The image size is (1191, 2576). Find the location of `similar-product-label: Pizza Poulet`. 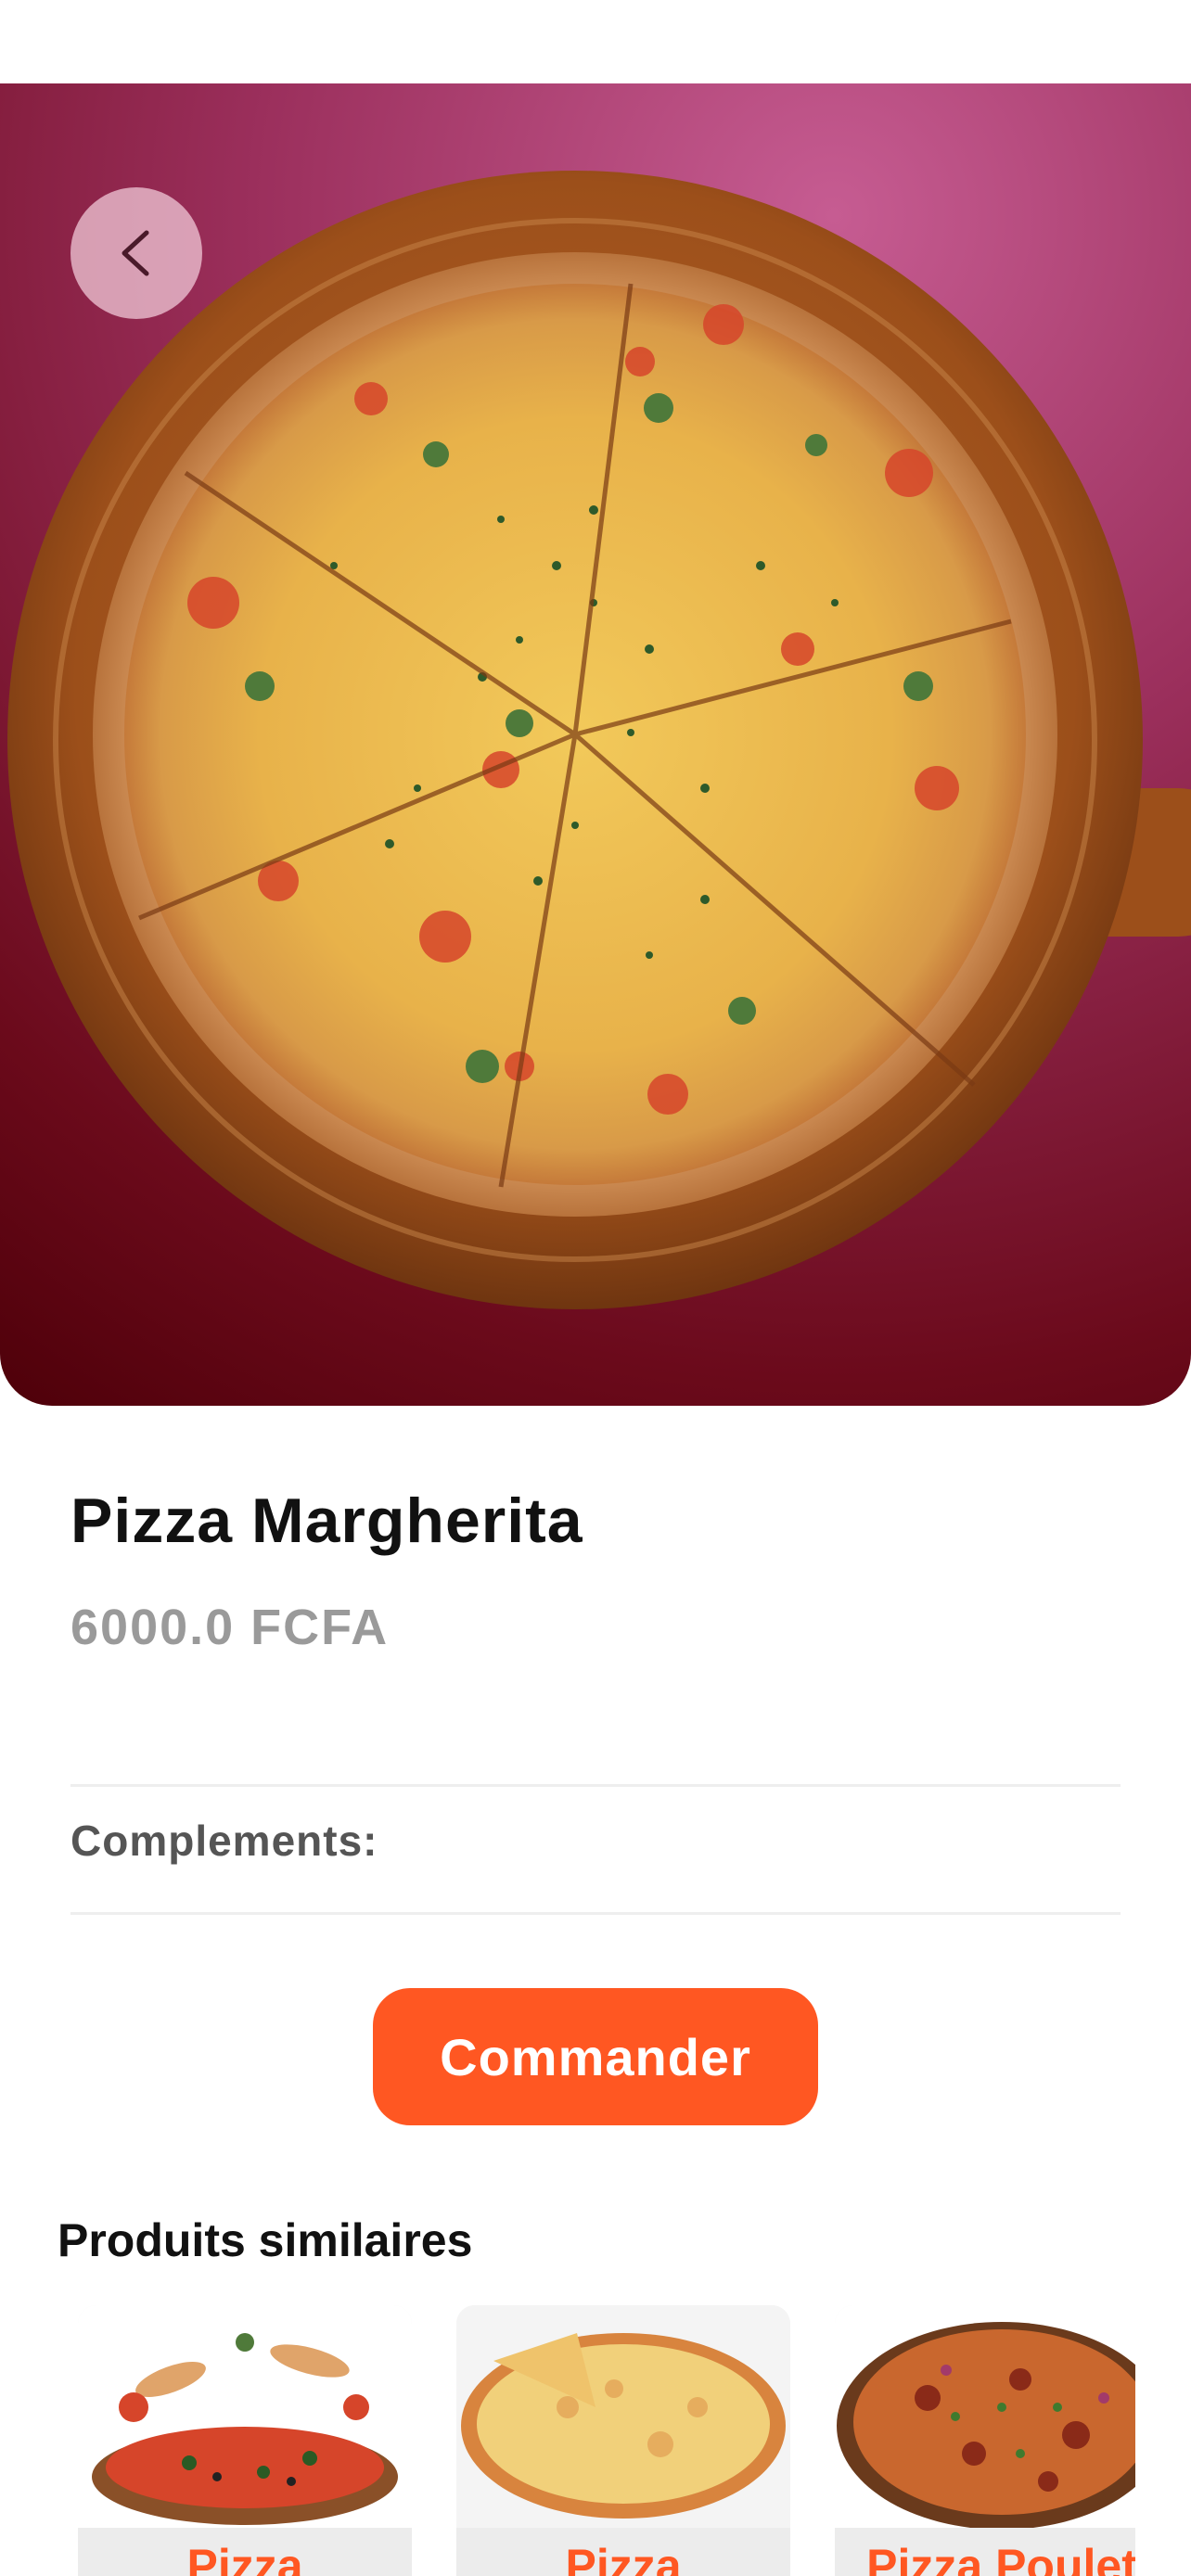

similar-product-label: Pizza Poulet is located at coordinates (985, 2552).